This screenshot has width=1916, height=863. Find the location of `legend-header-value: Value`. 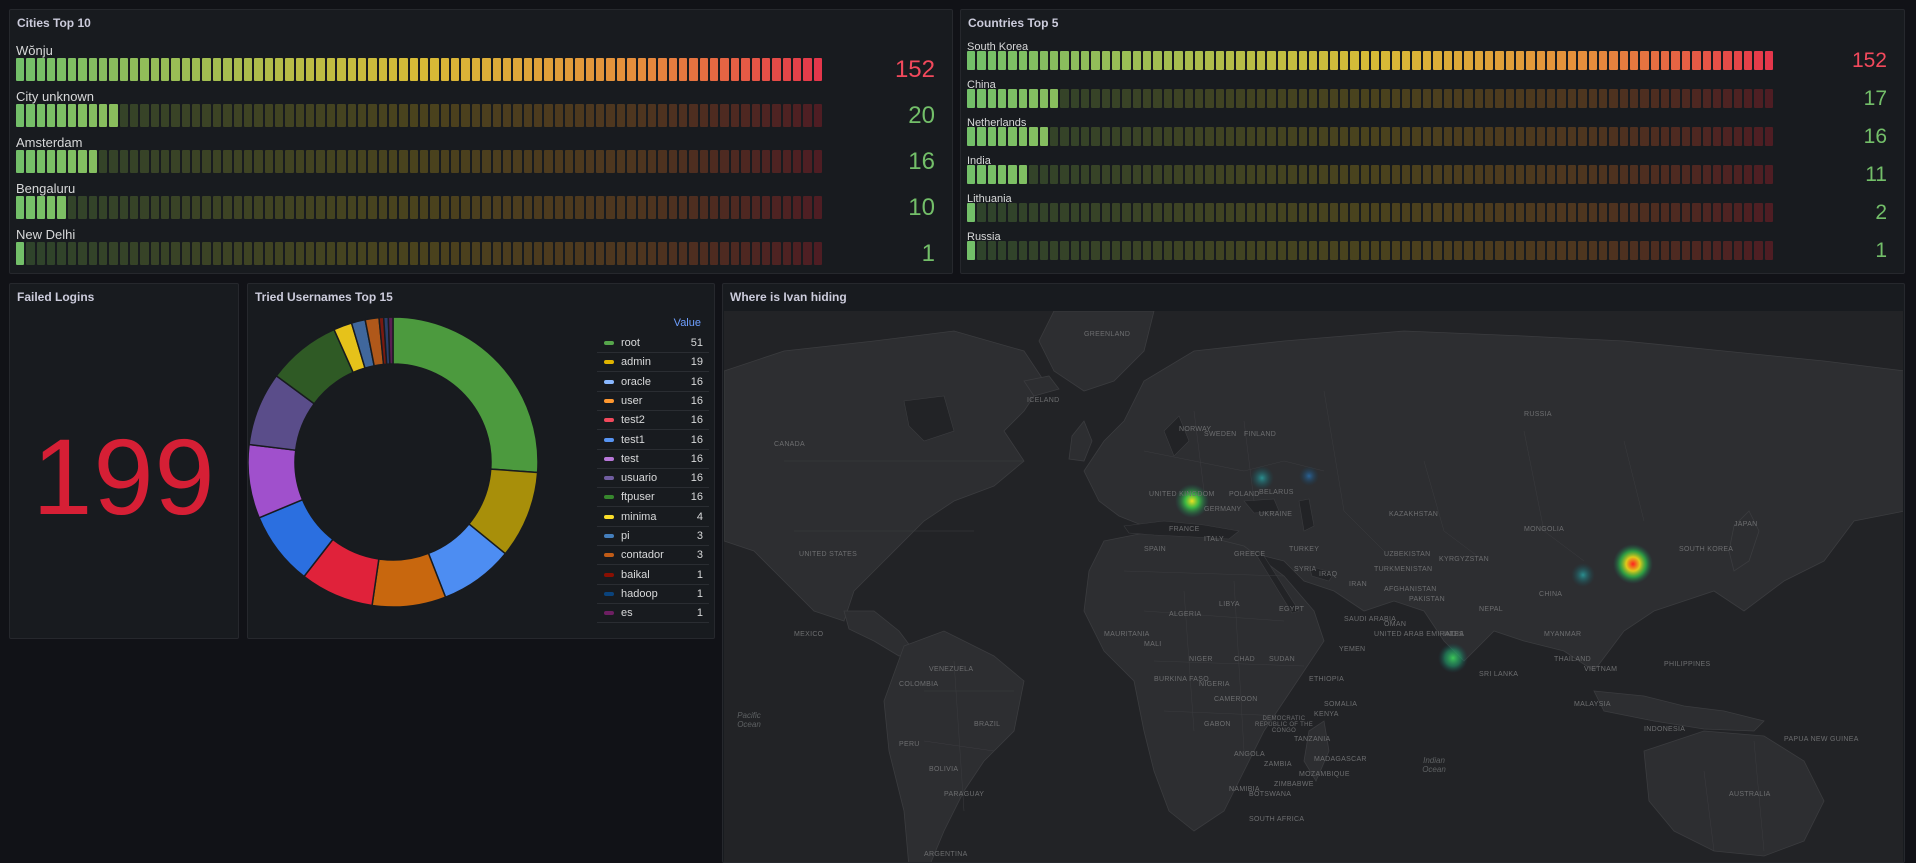

legend-header-value: Value is located at coordinates (687, 323).